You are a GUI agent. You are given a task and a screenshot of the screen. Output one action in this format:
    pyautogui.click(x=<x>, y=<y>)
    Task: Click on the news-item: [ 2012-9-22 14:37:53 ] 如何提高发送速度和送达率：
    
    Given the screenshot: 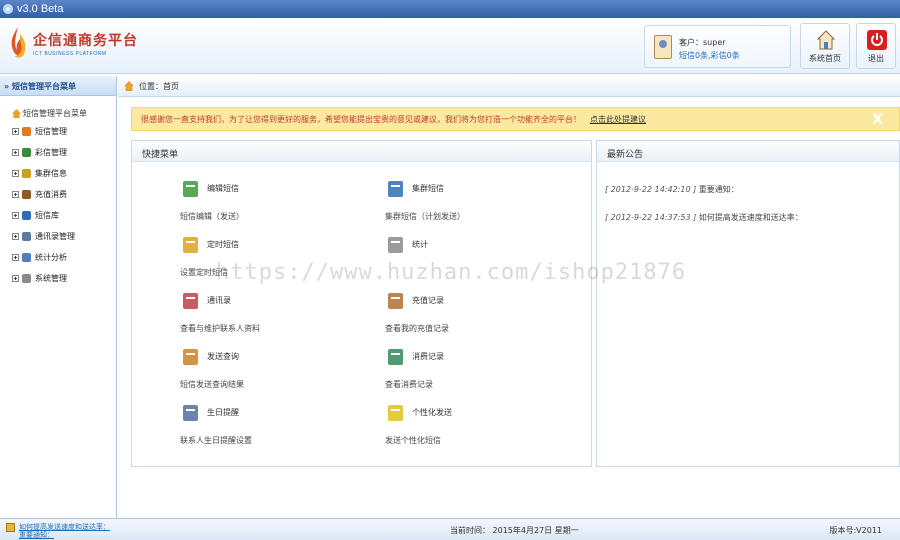 What is the action you would take?
    pyautogui.click(x=704, y=217)
    